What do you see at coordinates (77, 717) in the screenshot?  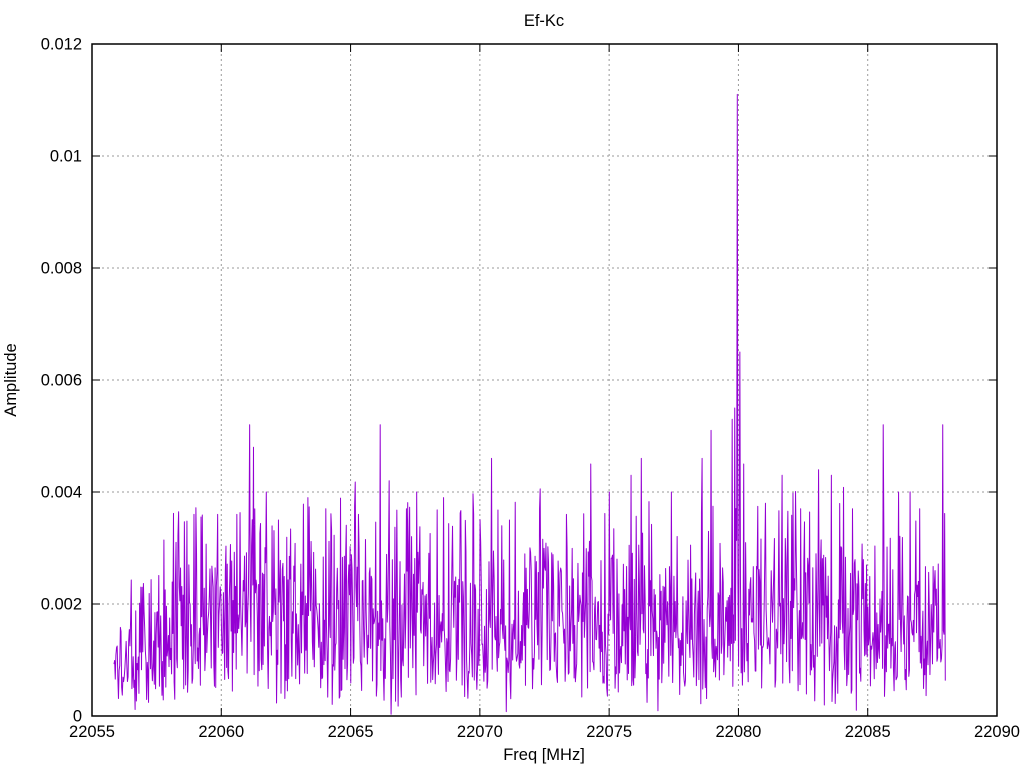 I see `y-tick-label: 0` at bounding box center [77, 717].